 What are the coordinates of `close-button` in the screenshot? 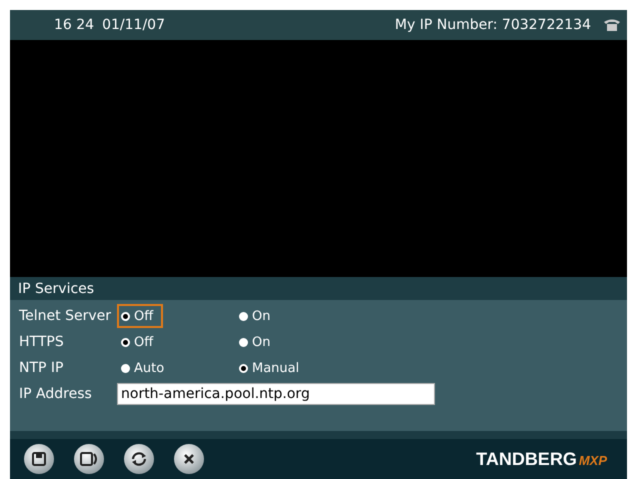 It's located at (189, 459).